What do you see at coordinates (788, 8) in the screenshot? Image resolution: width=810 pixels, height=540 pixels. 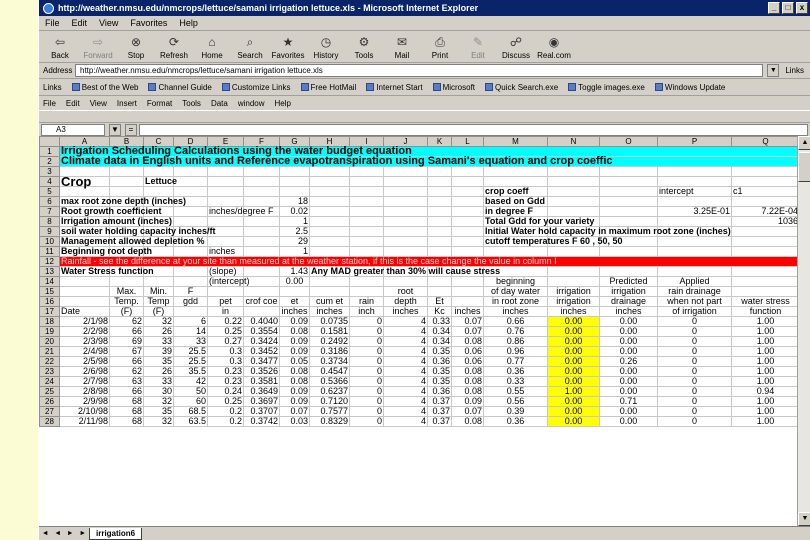 I see `maximize-button: □` at bounding box center [788, 8].